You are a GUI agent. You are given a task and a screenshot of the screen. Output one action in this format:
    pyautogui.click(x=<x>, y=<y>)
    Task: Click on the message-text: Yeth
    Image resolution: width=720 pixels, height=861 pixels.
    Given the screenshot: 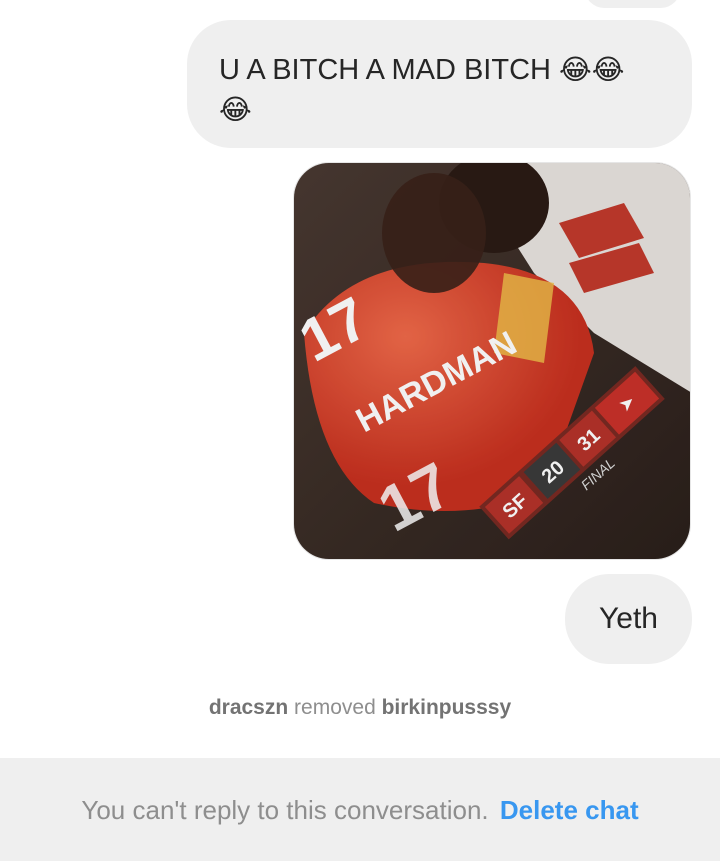 What is the action you would take?
    pyautogui.click(x=628, y=618)
    